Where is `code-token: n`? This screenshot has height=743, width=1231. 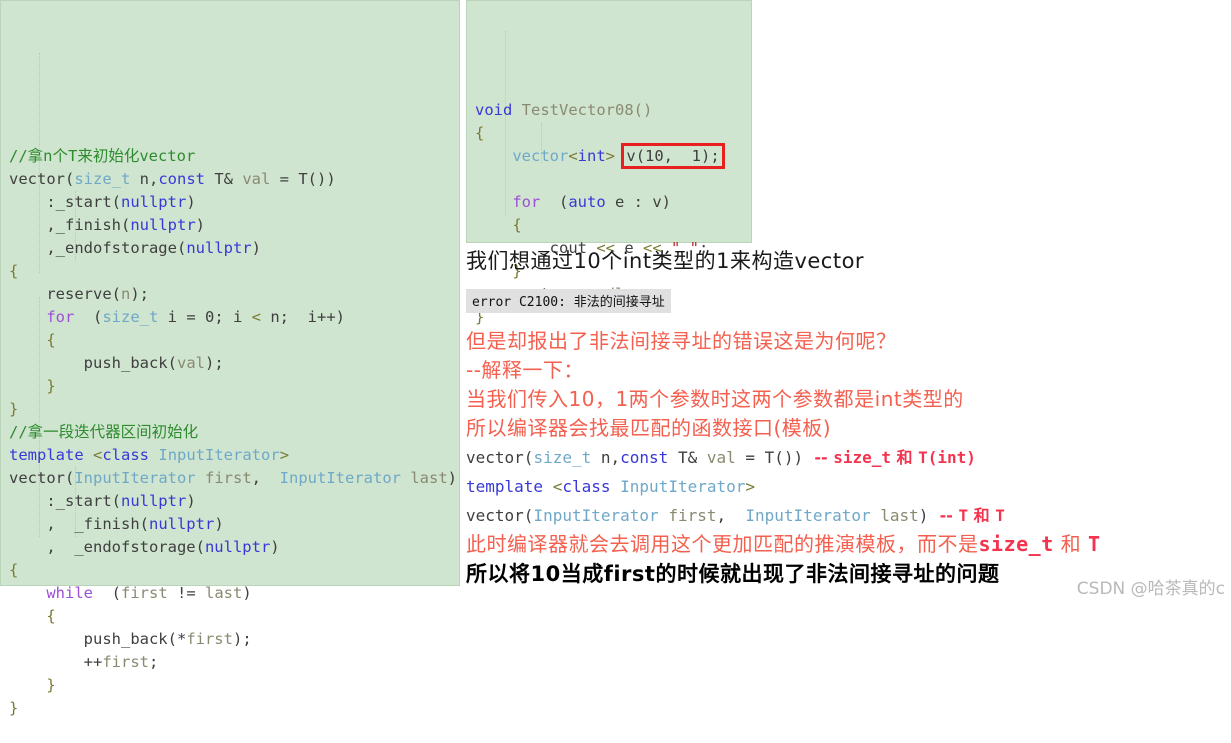 code-token: n is located at coordinates (125, 294).